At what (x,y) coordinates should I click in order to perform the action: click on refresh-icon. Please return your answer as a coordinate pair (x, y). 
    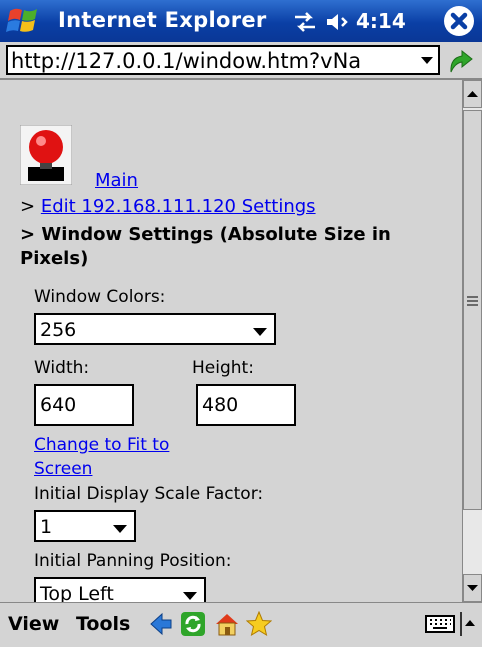
    Looking at the image, I should click on (193, 624).